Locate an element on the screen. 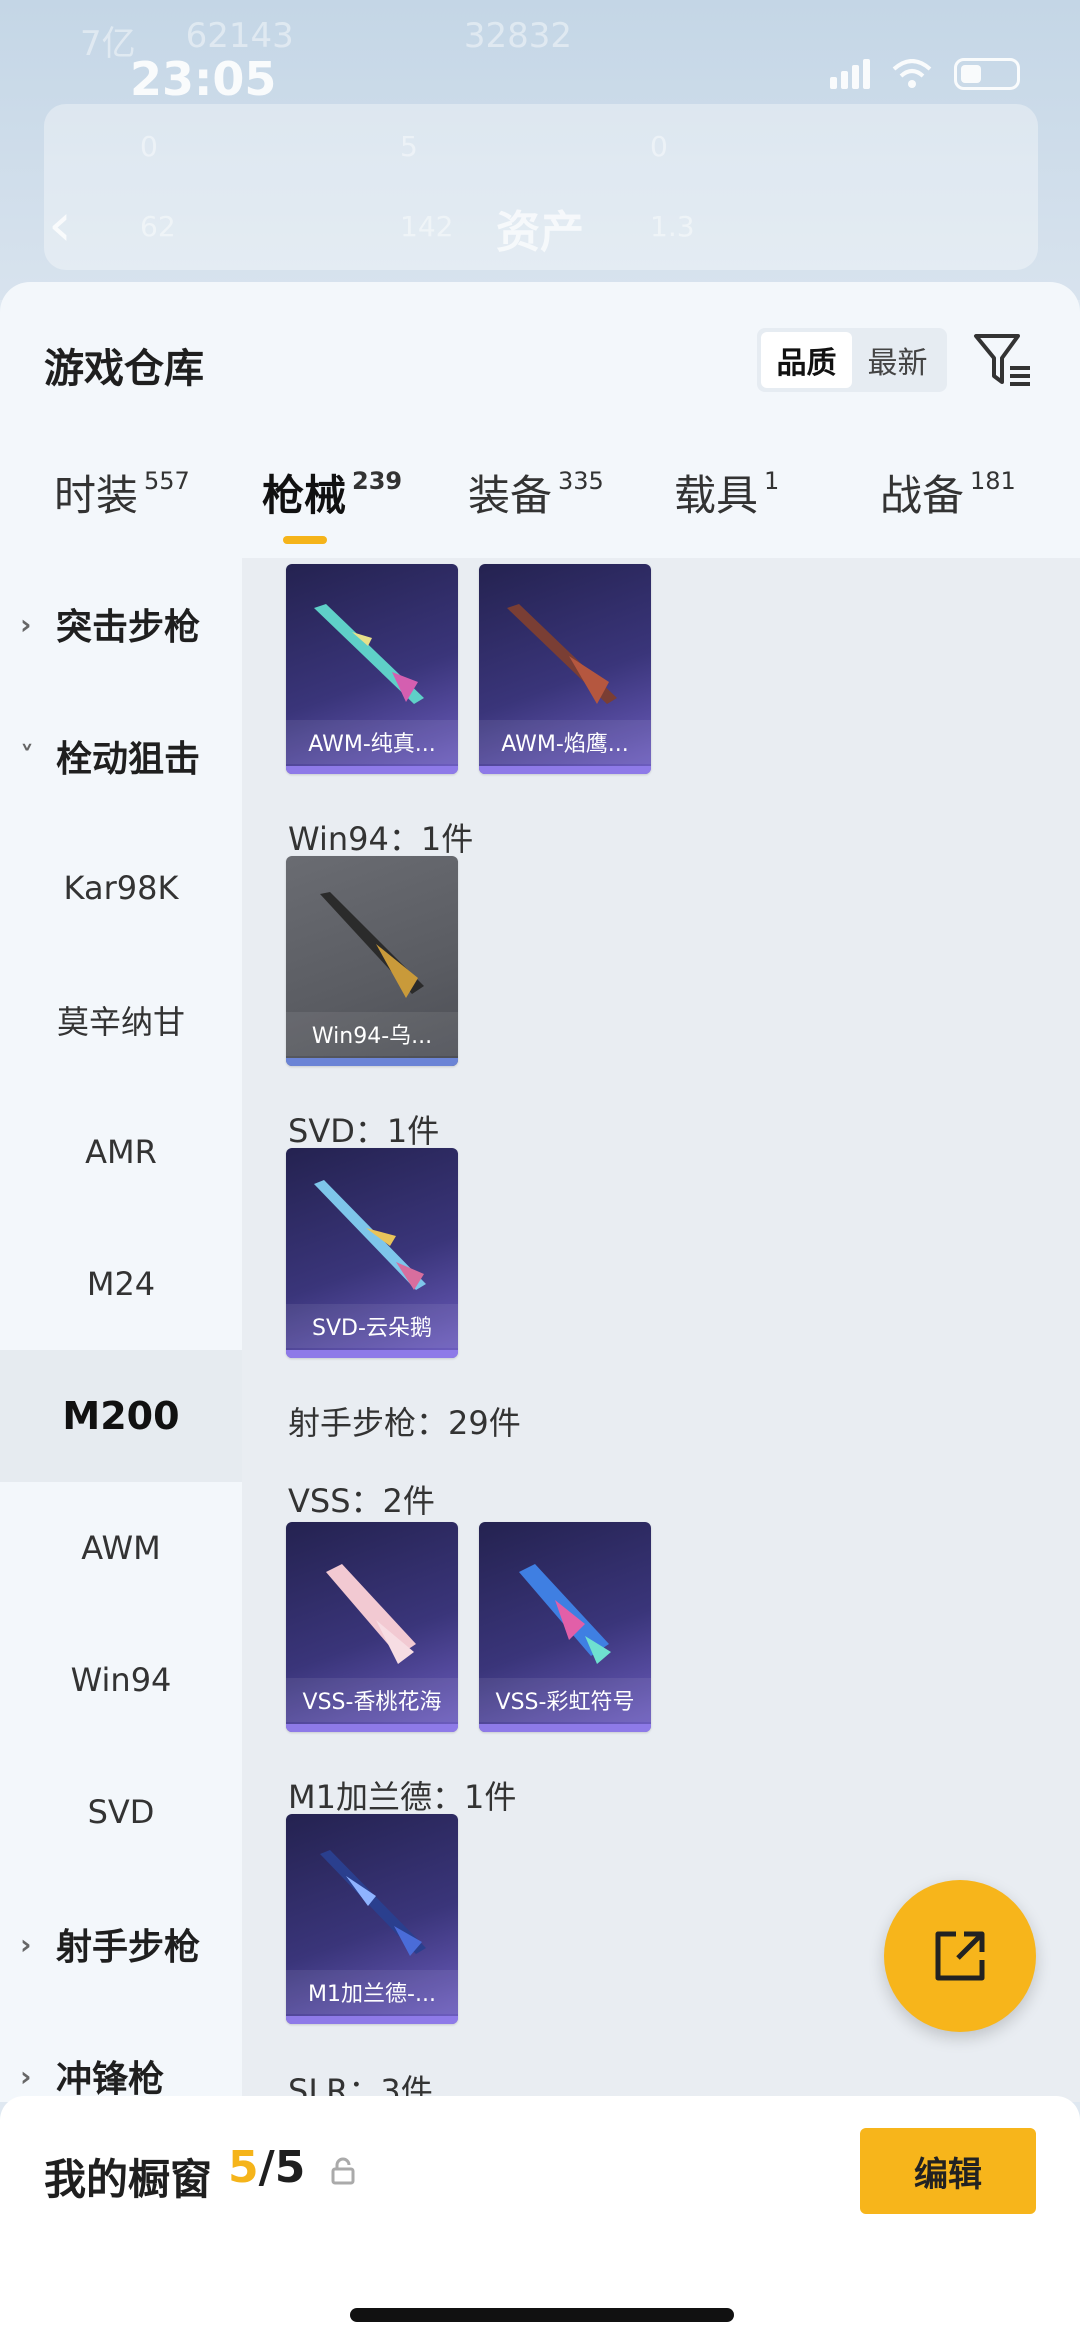 This screenshot has height=2341, width=1080. sidebar-item-marksman-rifles: › 射手步枪 is located at coordinates (121, 1944).